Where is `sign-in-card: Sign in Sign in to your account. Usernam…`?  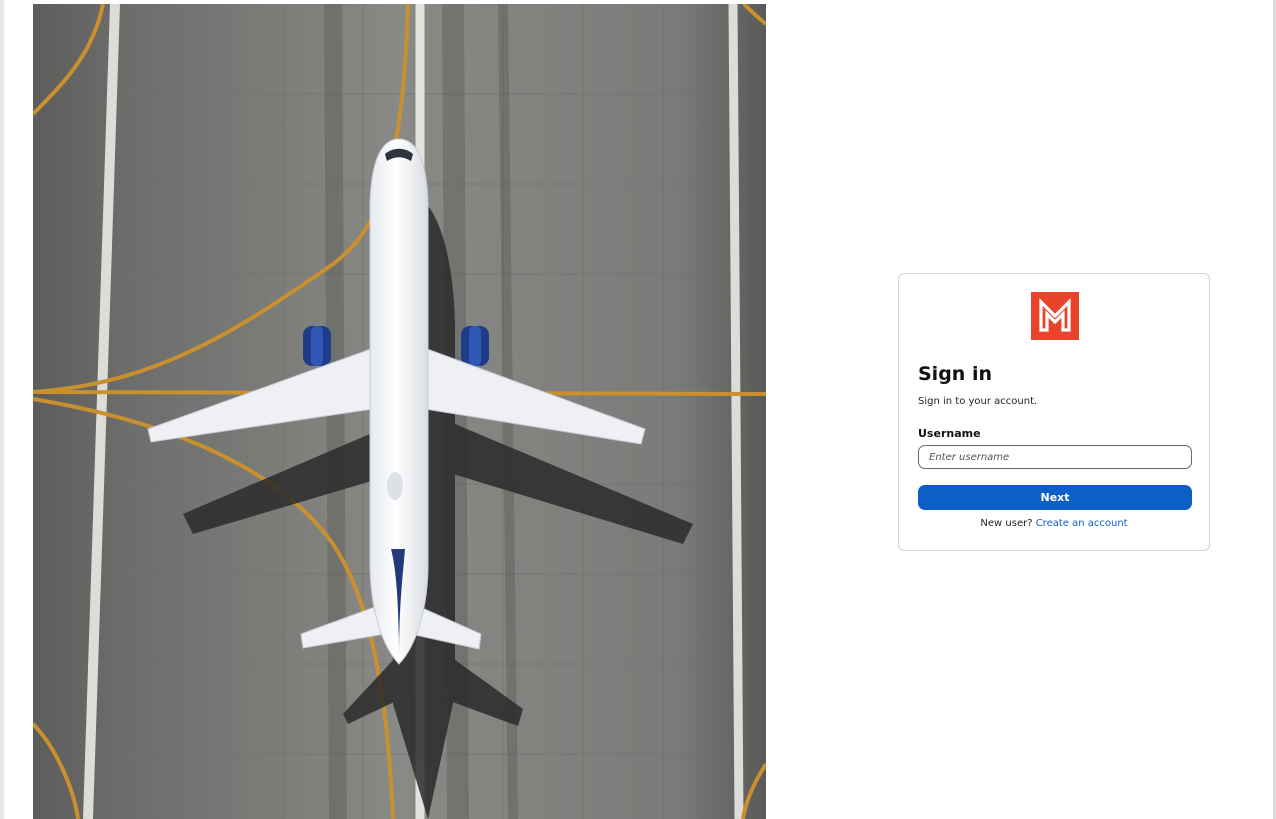 sign-in-card: Sign in Sign in to your account. Usernam… is located at coordinates (1054, 412).